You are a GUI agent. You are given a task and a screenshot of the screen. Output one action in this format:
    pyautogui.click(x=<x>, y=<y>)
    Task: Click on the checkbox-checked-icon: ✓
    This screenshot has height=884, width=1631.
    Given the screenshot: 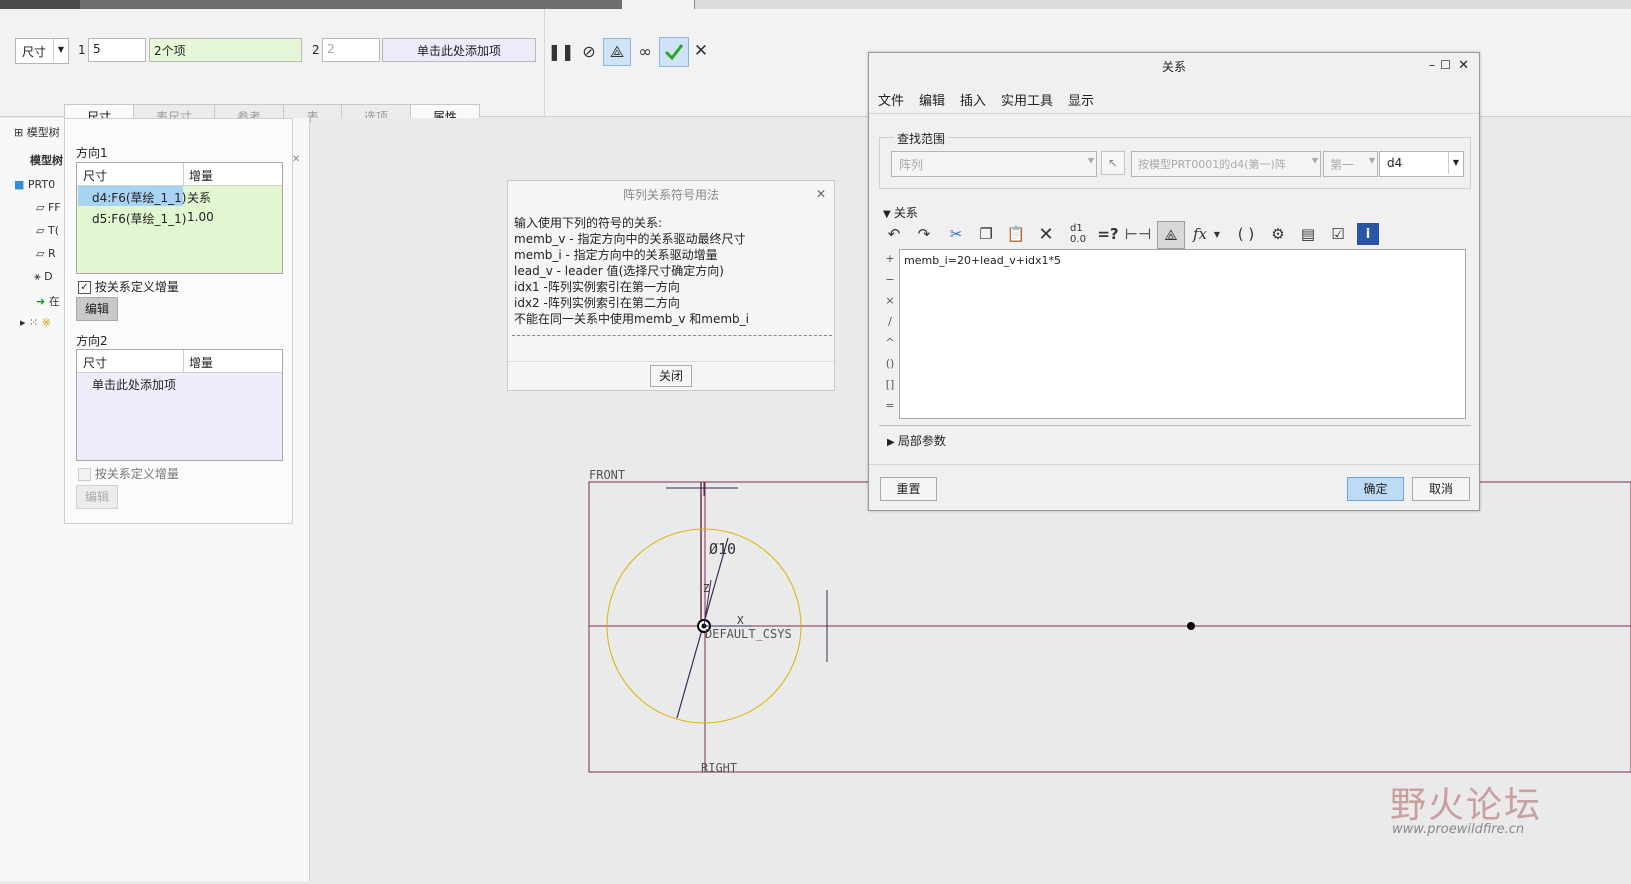 What is the action you would take?
    pyautogui.click(x=84, y=287)
    